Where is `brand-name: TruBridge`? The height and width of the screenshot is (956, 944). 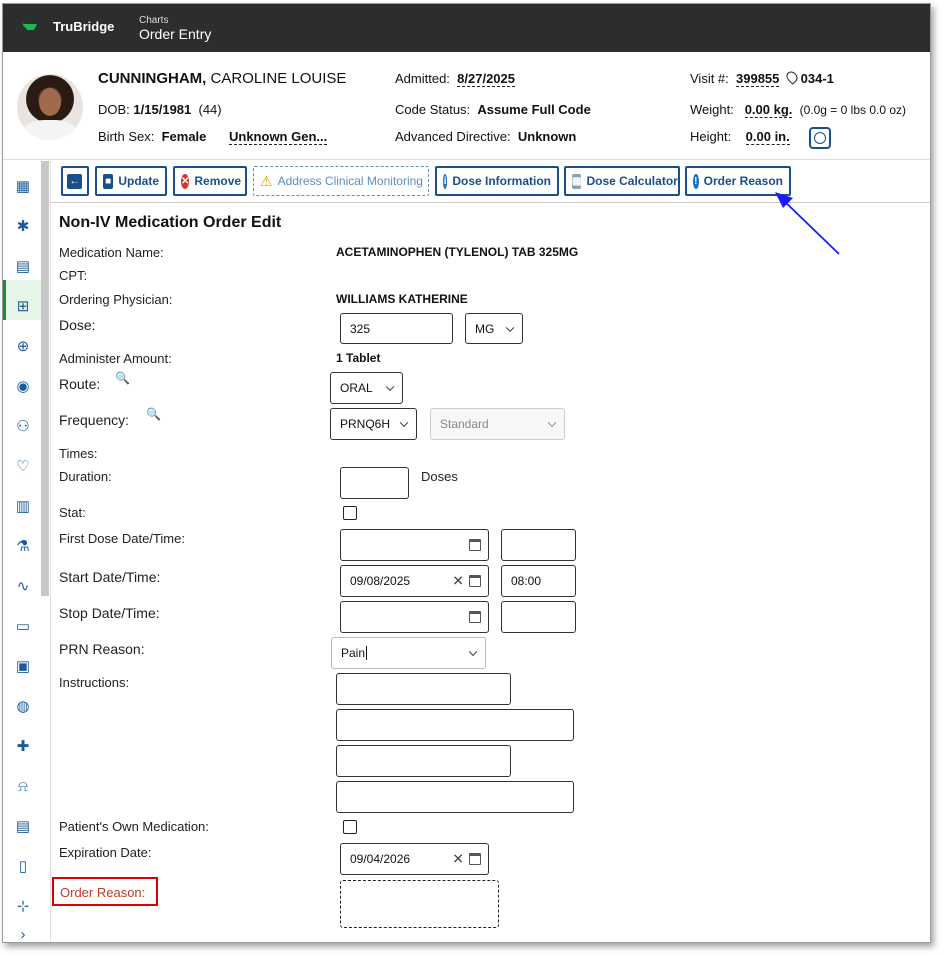 brand-name: TruBridge is located at coordinates (84, 26).